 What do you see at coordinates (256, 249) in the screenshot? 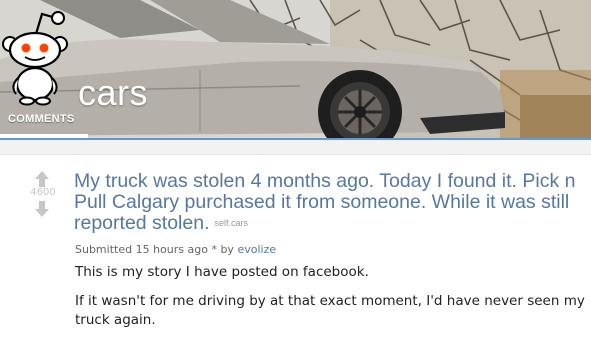
I see `author-link: evolize` at bounding box center [256, 249].